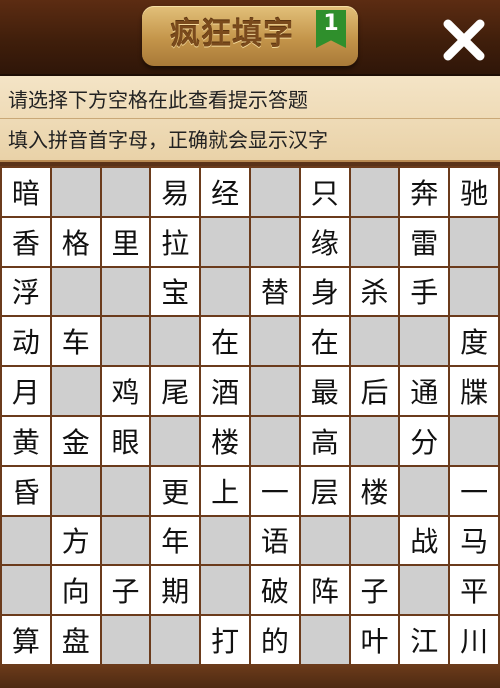 Image resolution: width=500 pixels, height=688 pixels. I want to click on grid-cell: 算, so click(26, 640).